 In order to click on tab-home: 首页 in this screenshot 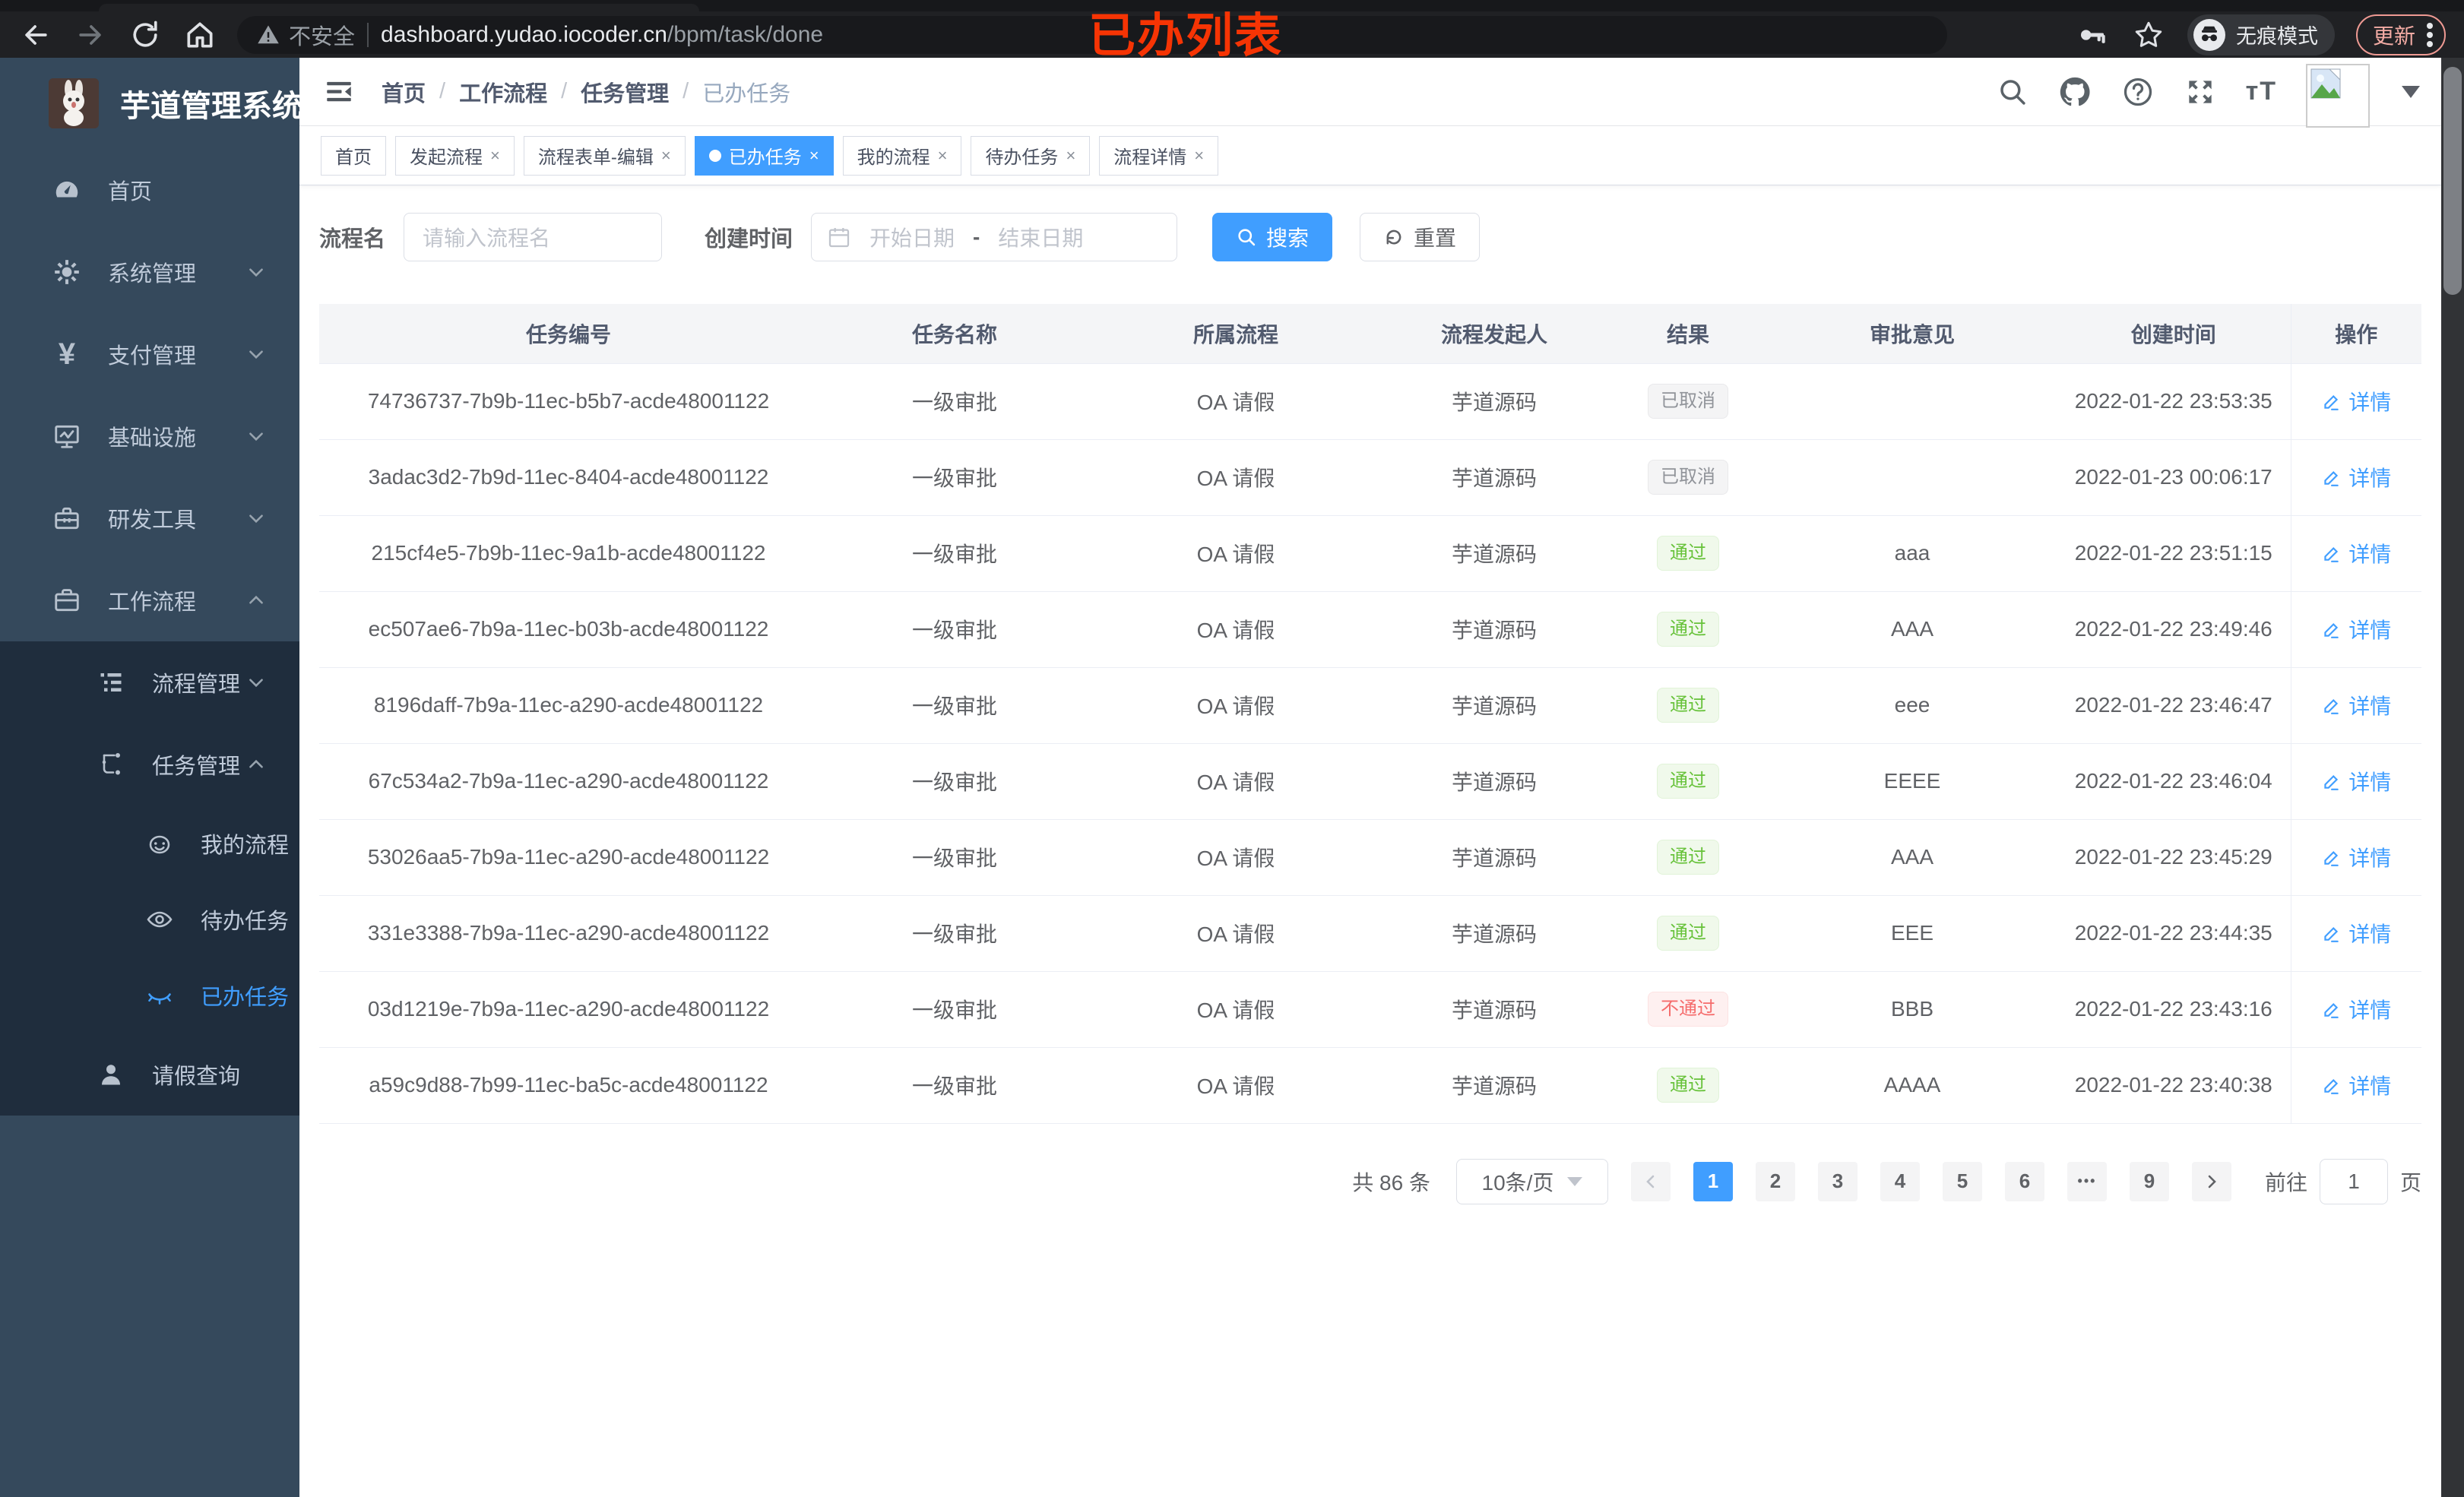, I will do `click(353, 155)`.